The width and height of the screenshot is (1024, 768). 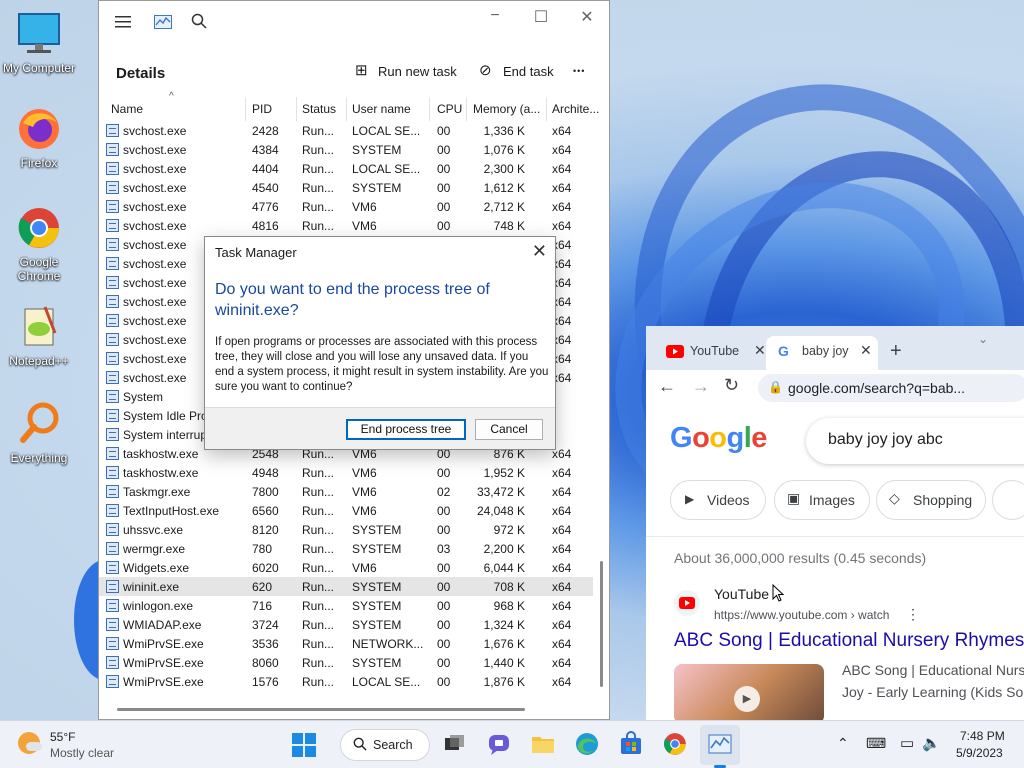 What do you see at coordinates (154, 549) in the screenshot?
I see `process-name: wermgr.exe` at bounding box center [154, 549].